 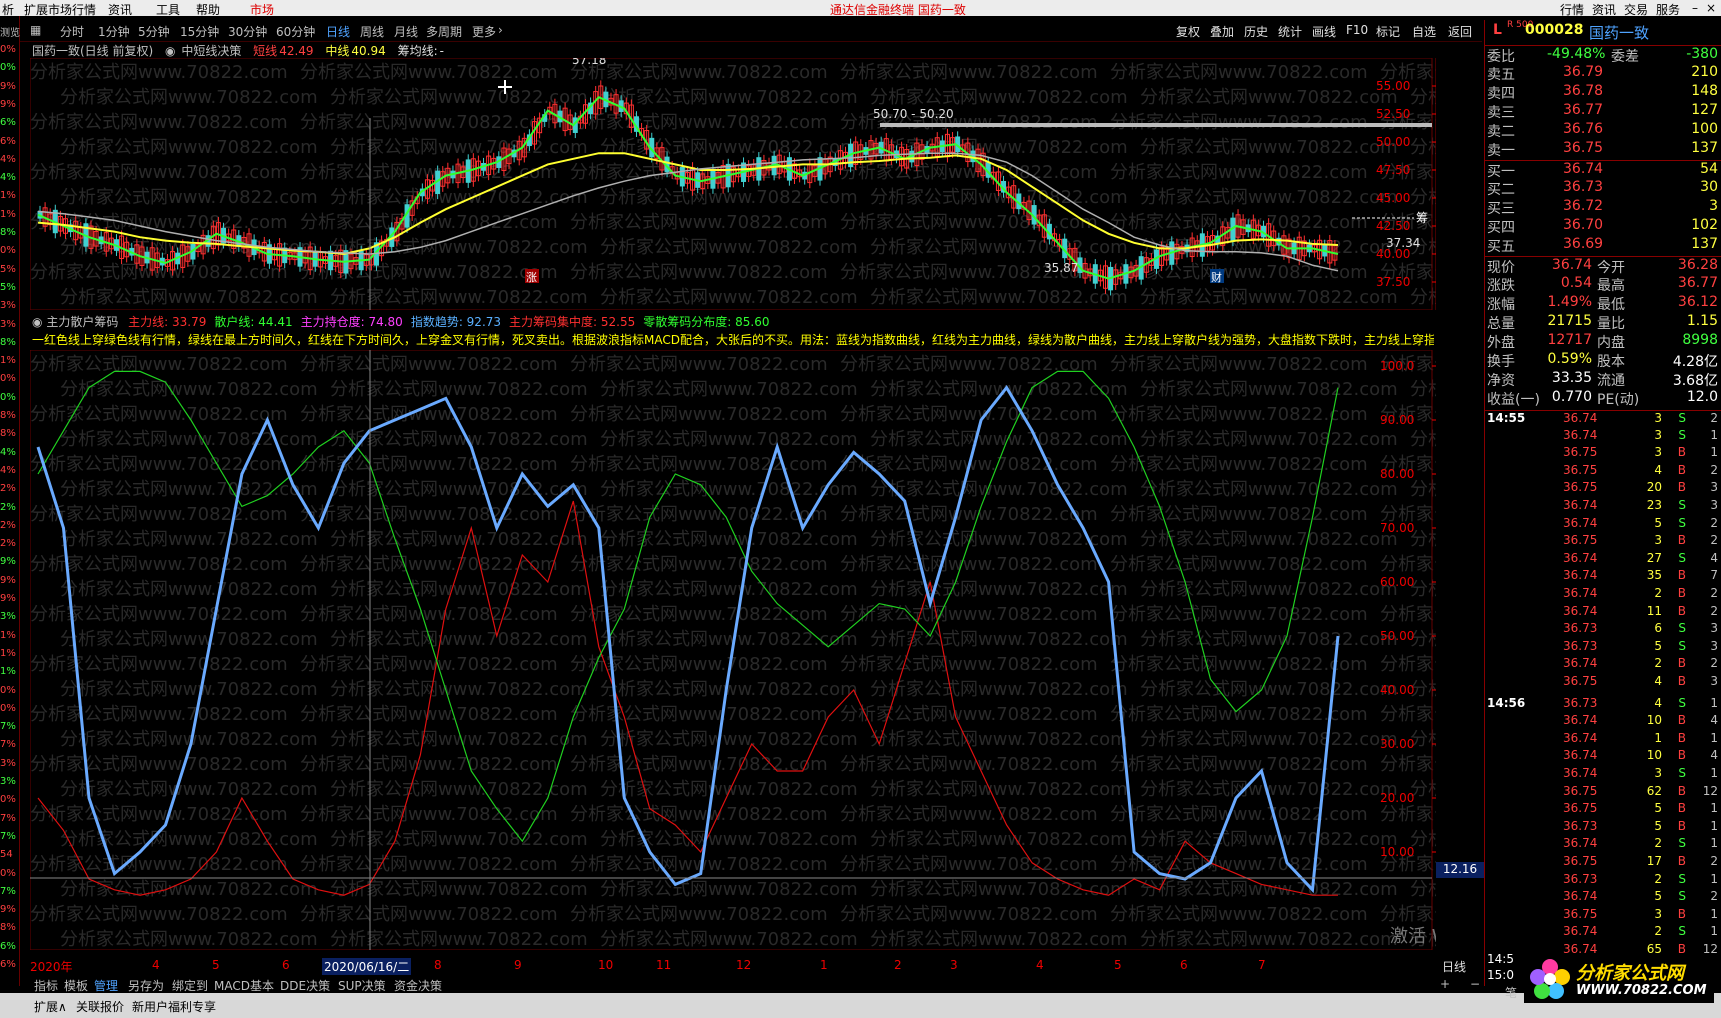 What do you see at coordinates (338, 31) in the screenshot?
I see `period-daily: 日线` at bounding box center [338, 31].